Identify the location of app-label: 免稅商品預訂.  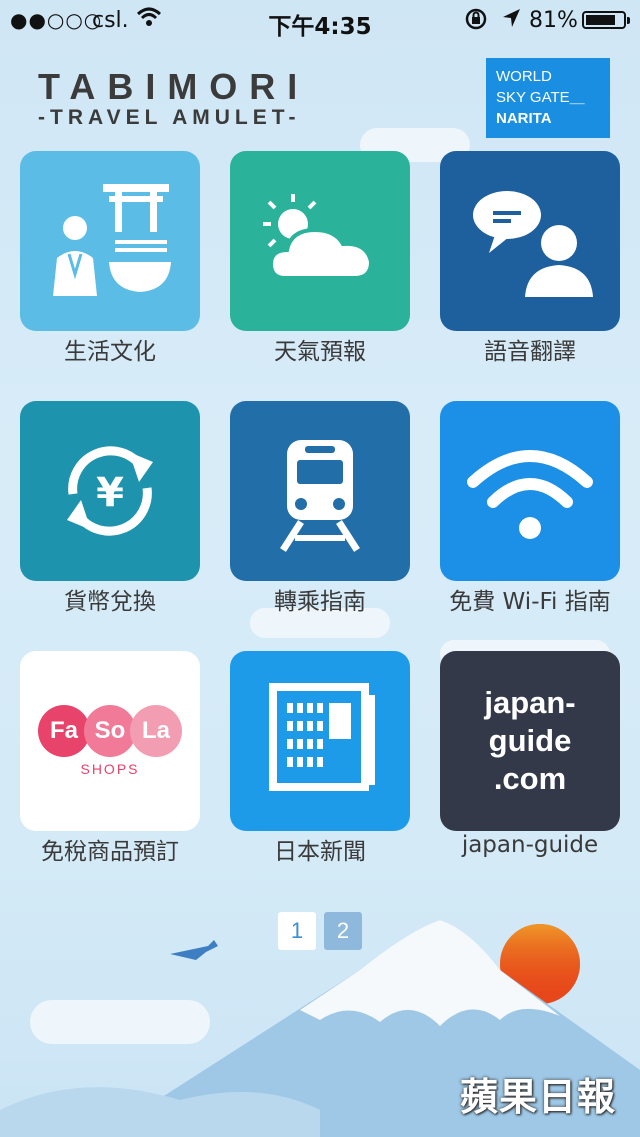
(110, 852).